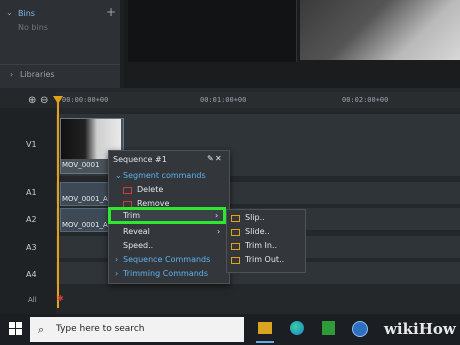 The height and width of the screenshot is (345, 460). What do you see at coordinates (31, 192) in the screenshot?
I see `track-a1: A1` at bounding box center [31, 192].